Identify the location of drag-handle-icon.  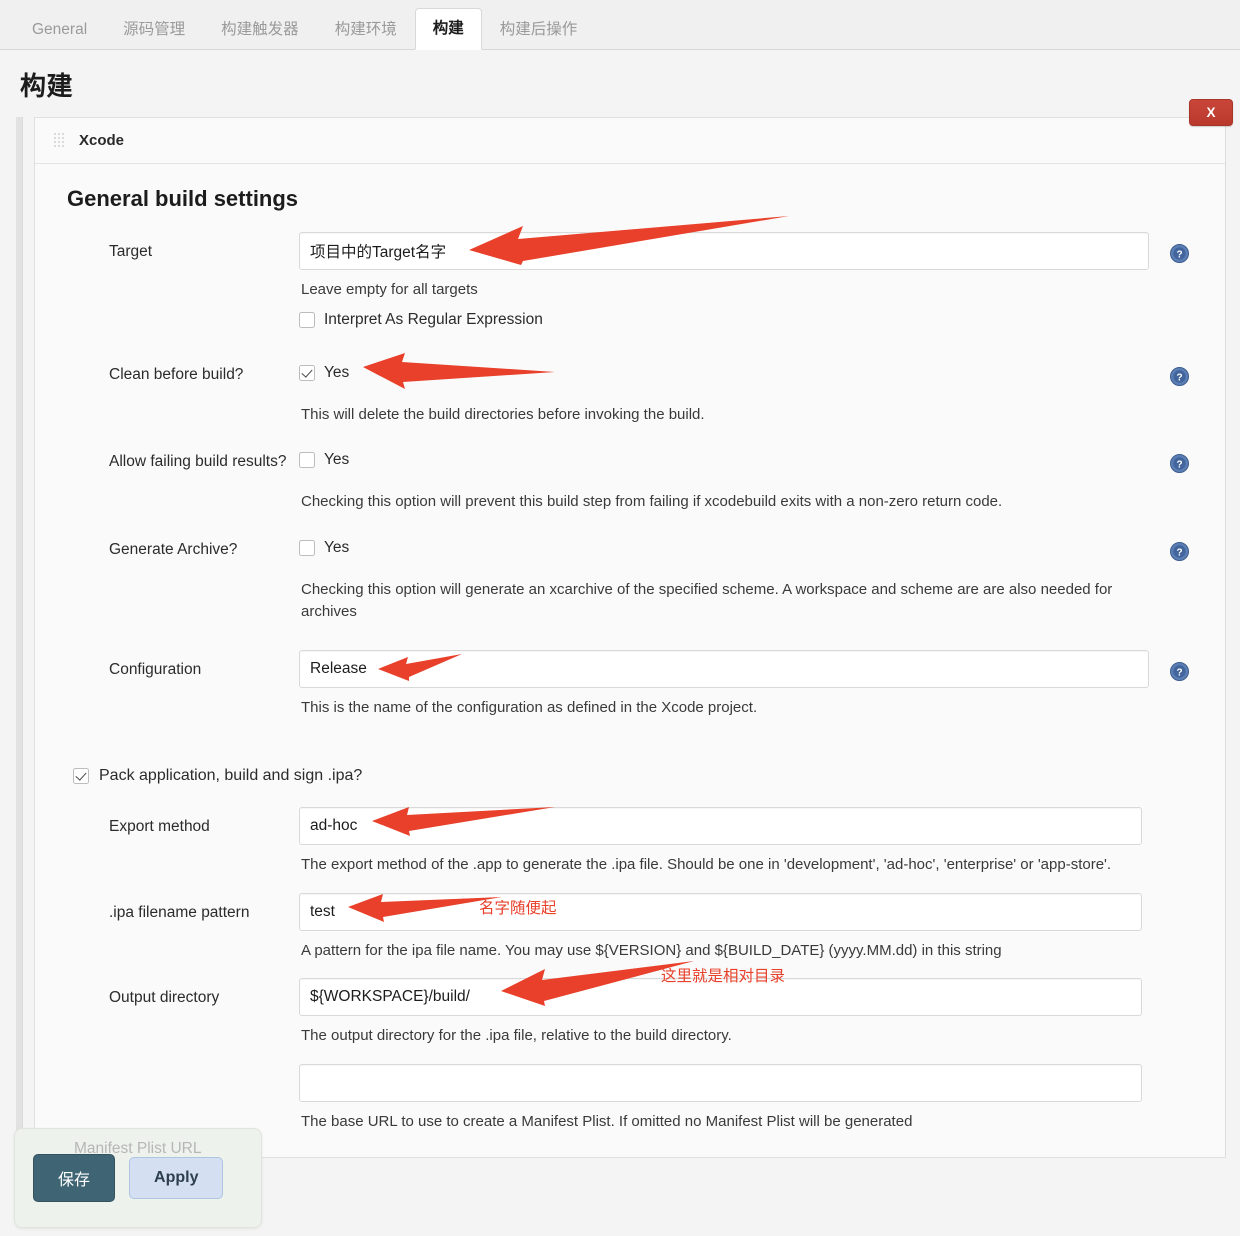
(60, 140).